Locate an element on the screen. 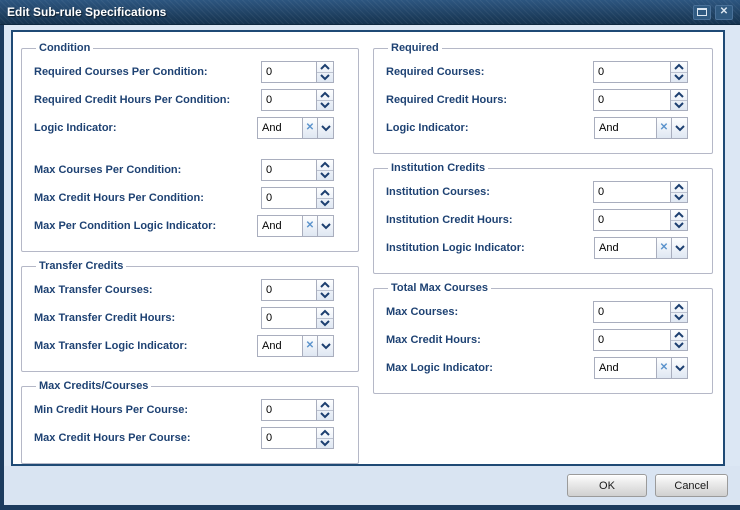  footer-toolbar: OK Cancel is located at coordinates (372, 485).